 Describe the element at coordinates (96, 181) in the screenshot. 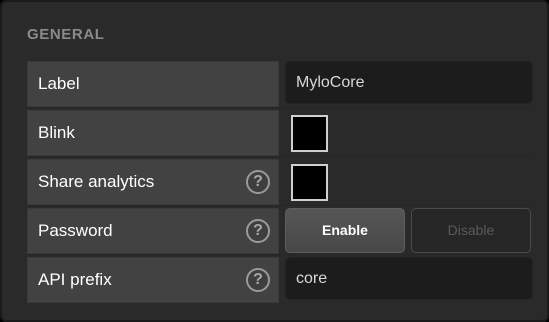

I see `field-label-share-analytics: Share analytics` at that location.